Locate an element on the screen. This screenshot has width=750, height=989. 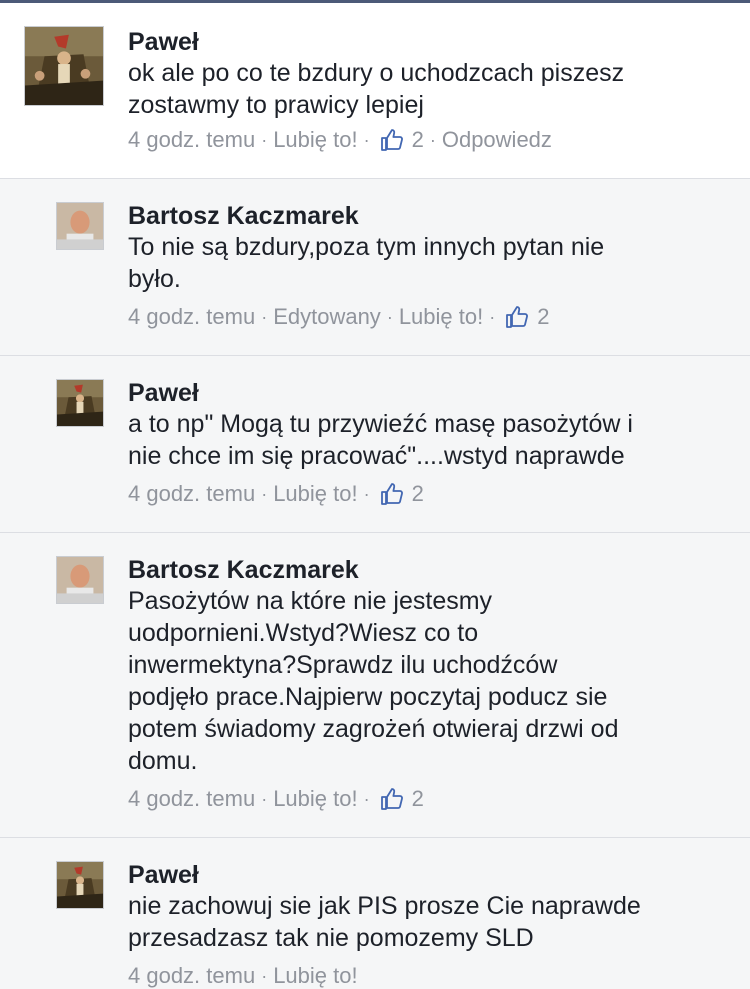
comment-line: Pasożytów na które nie jestesmy is located at coordinates (310, 601).